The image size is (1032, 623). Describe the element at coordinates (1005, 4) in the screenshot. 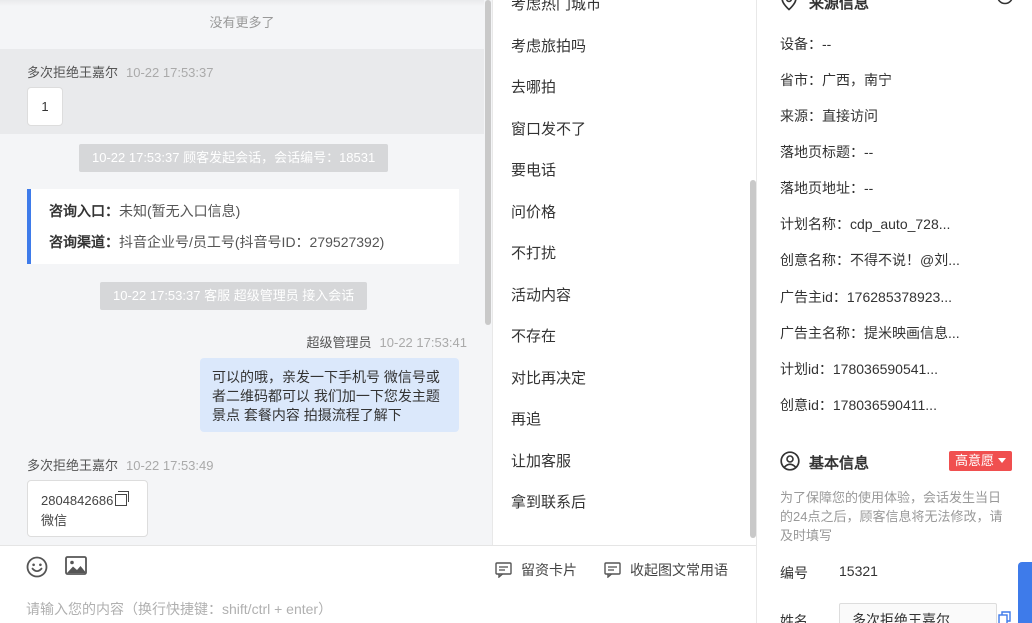

I see `edit-icon` at that location.